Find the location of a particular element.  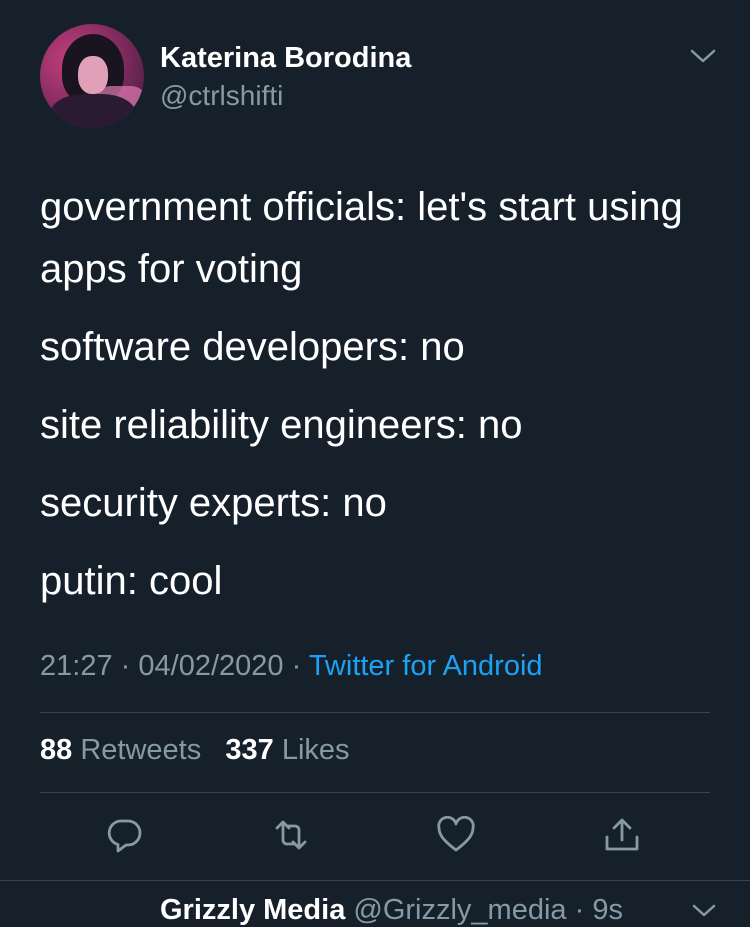

tweet-date: 04/02/2020 is located at coordinates (211, 666).